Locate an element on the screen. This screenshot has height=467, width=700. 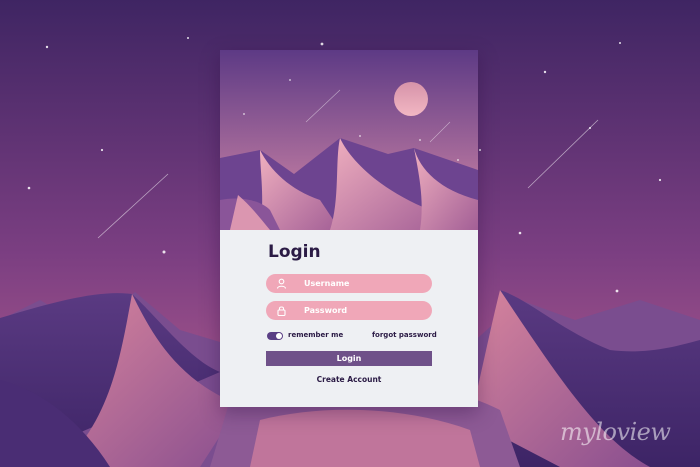
card-illustration is located at coordinates (349, 140).